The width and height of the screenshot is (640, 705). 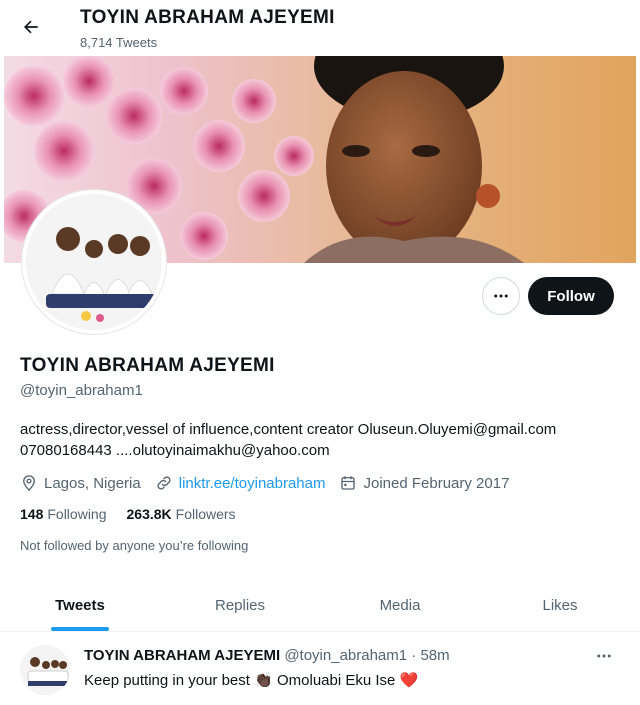 What do you see at coordinates (29, 483) in the screenshot?
I see `location-pin-icon` at bounding box center [29, 483].